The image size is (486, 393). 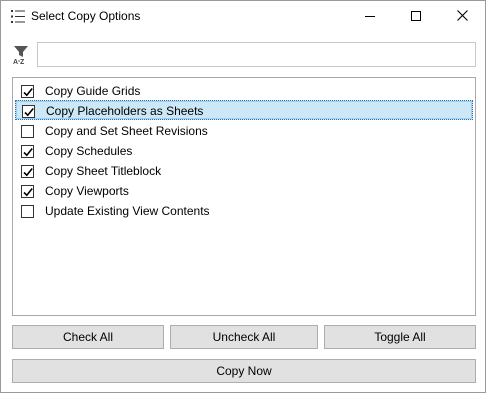 What do you see at coordinates (126, 131) in the screenshot?
I see `option-label: Copy and Set Sheet Revisions` at bounding box center [126, 131].